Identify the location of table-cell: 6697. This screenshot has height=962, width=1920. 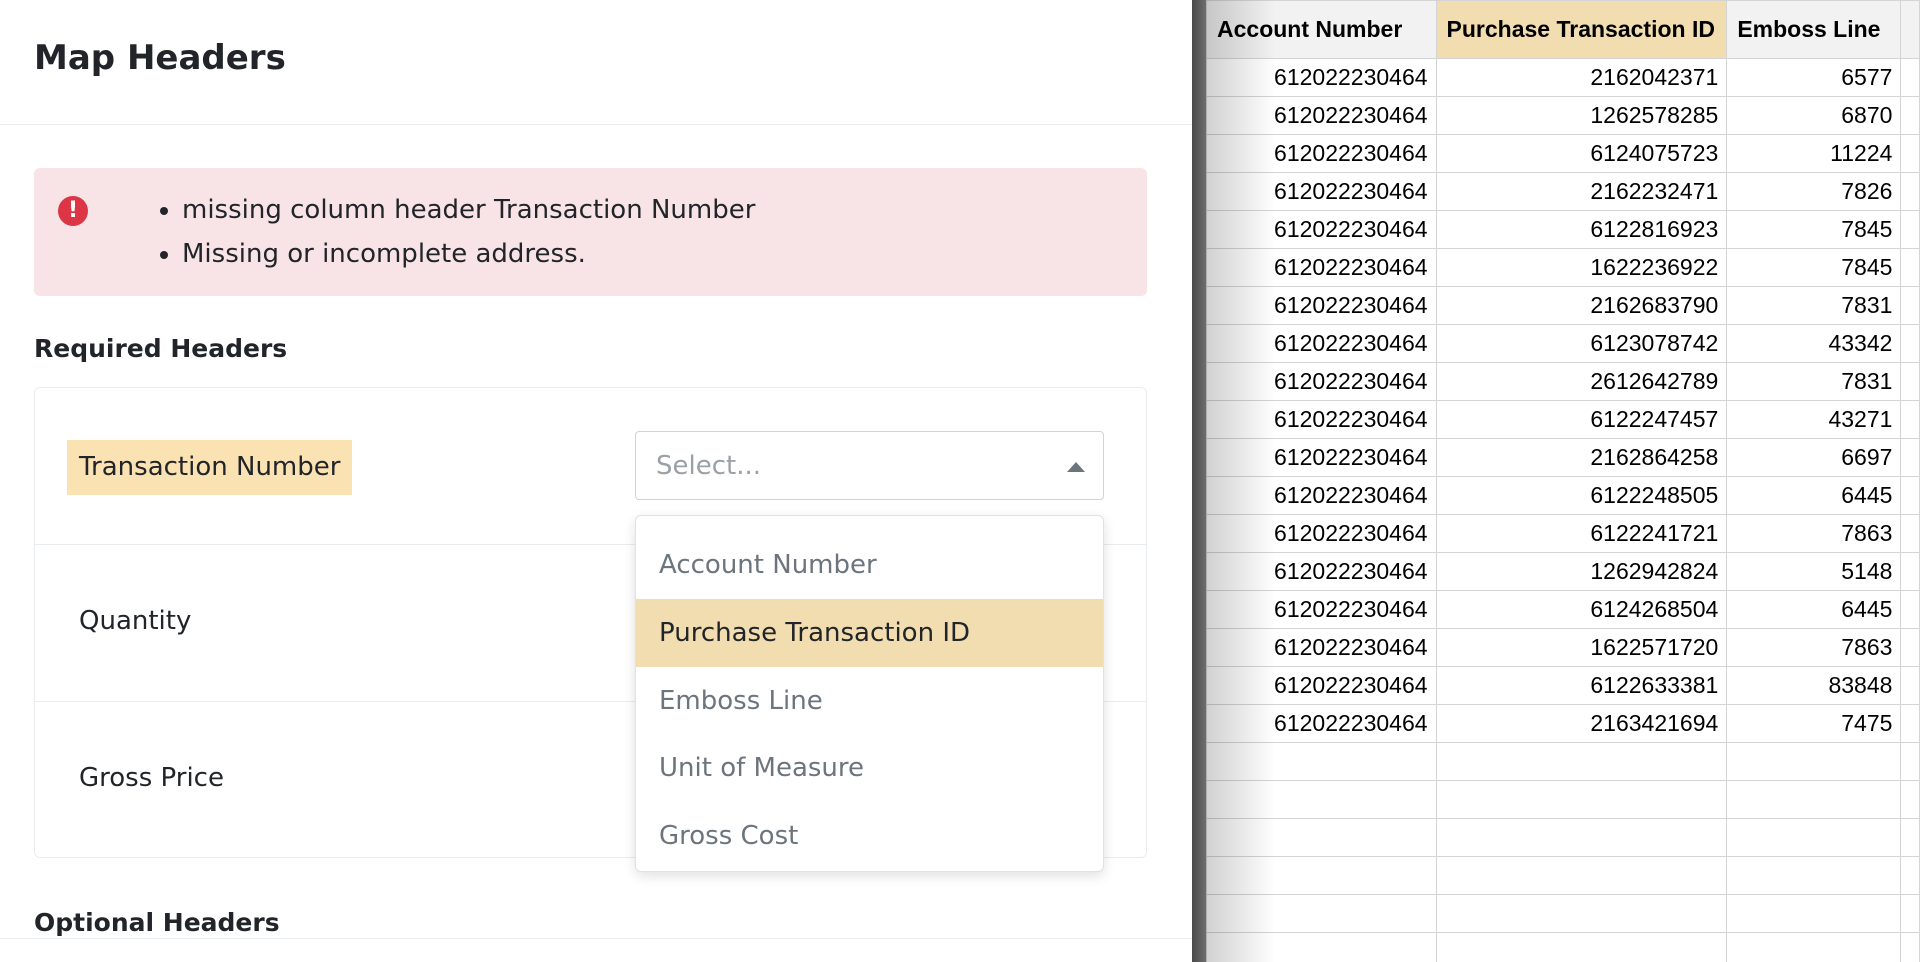
(1814, 457).